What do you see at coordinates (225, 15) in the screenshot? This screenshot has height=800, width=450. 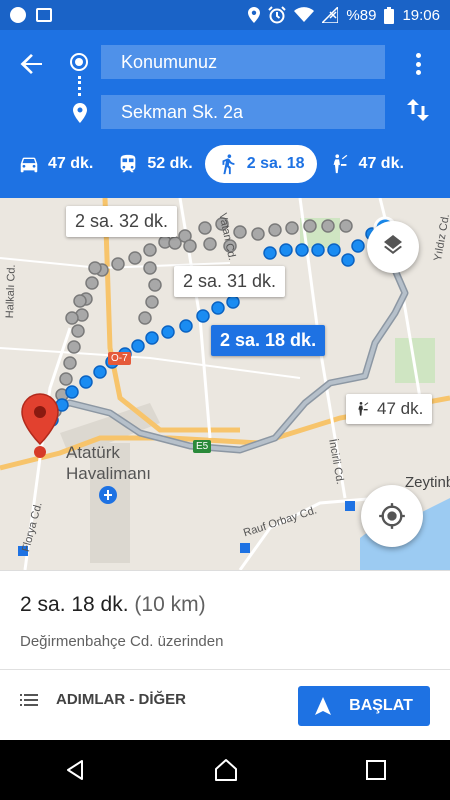 I see `status-bar: %89 19:06` at bounding box center [225, 15].